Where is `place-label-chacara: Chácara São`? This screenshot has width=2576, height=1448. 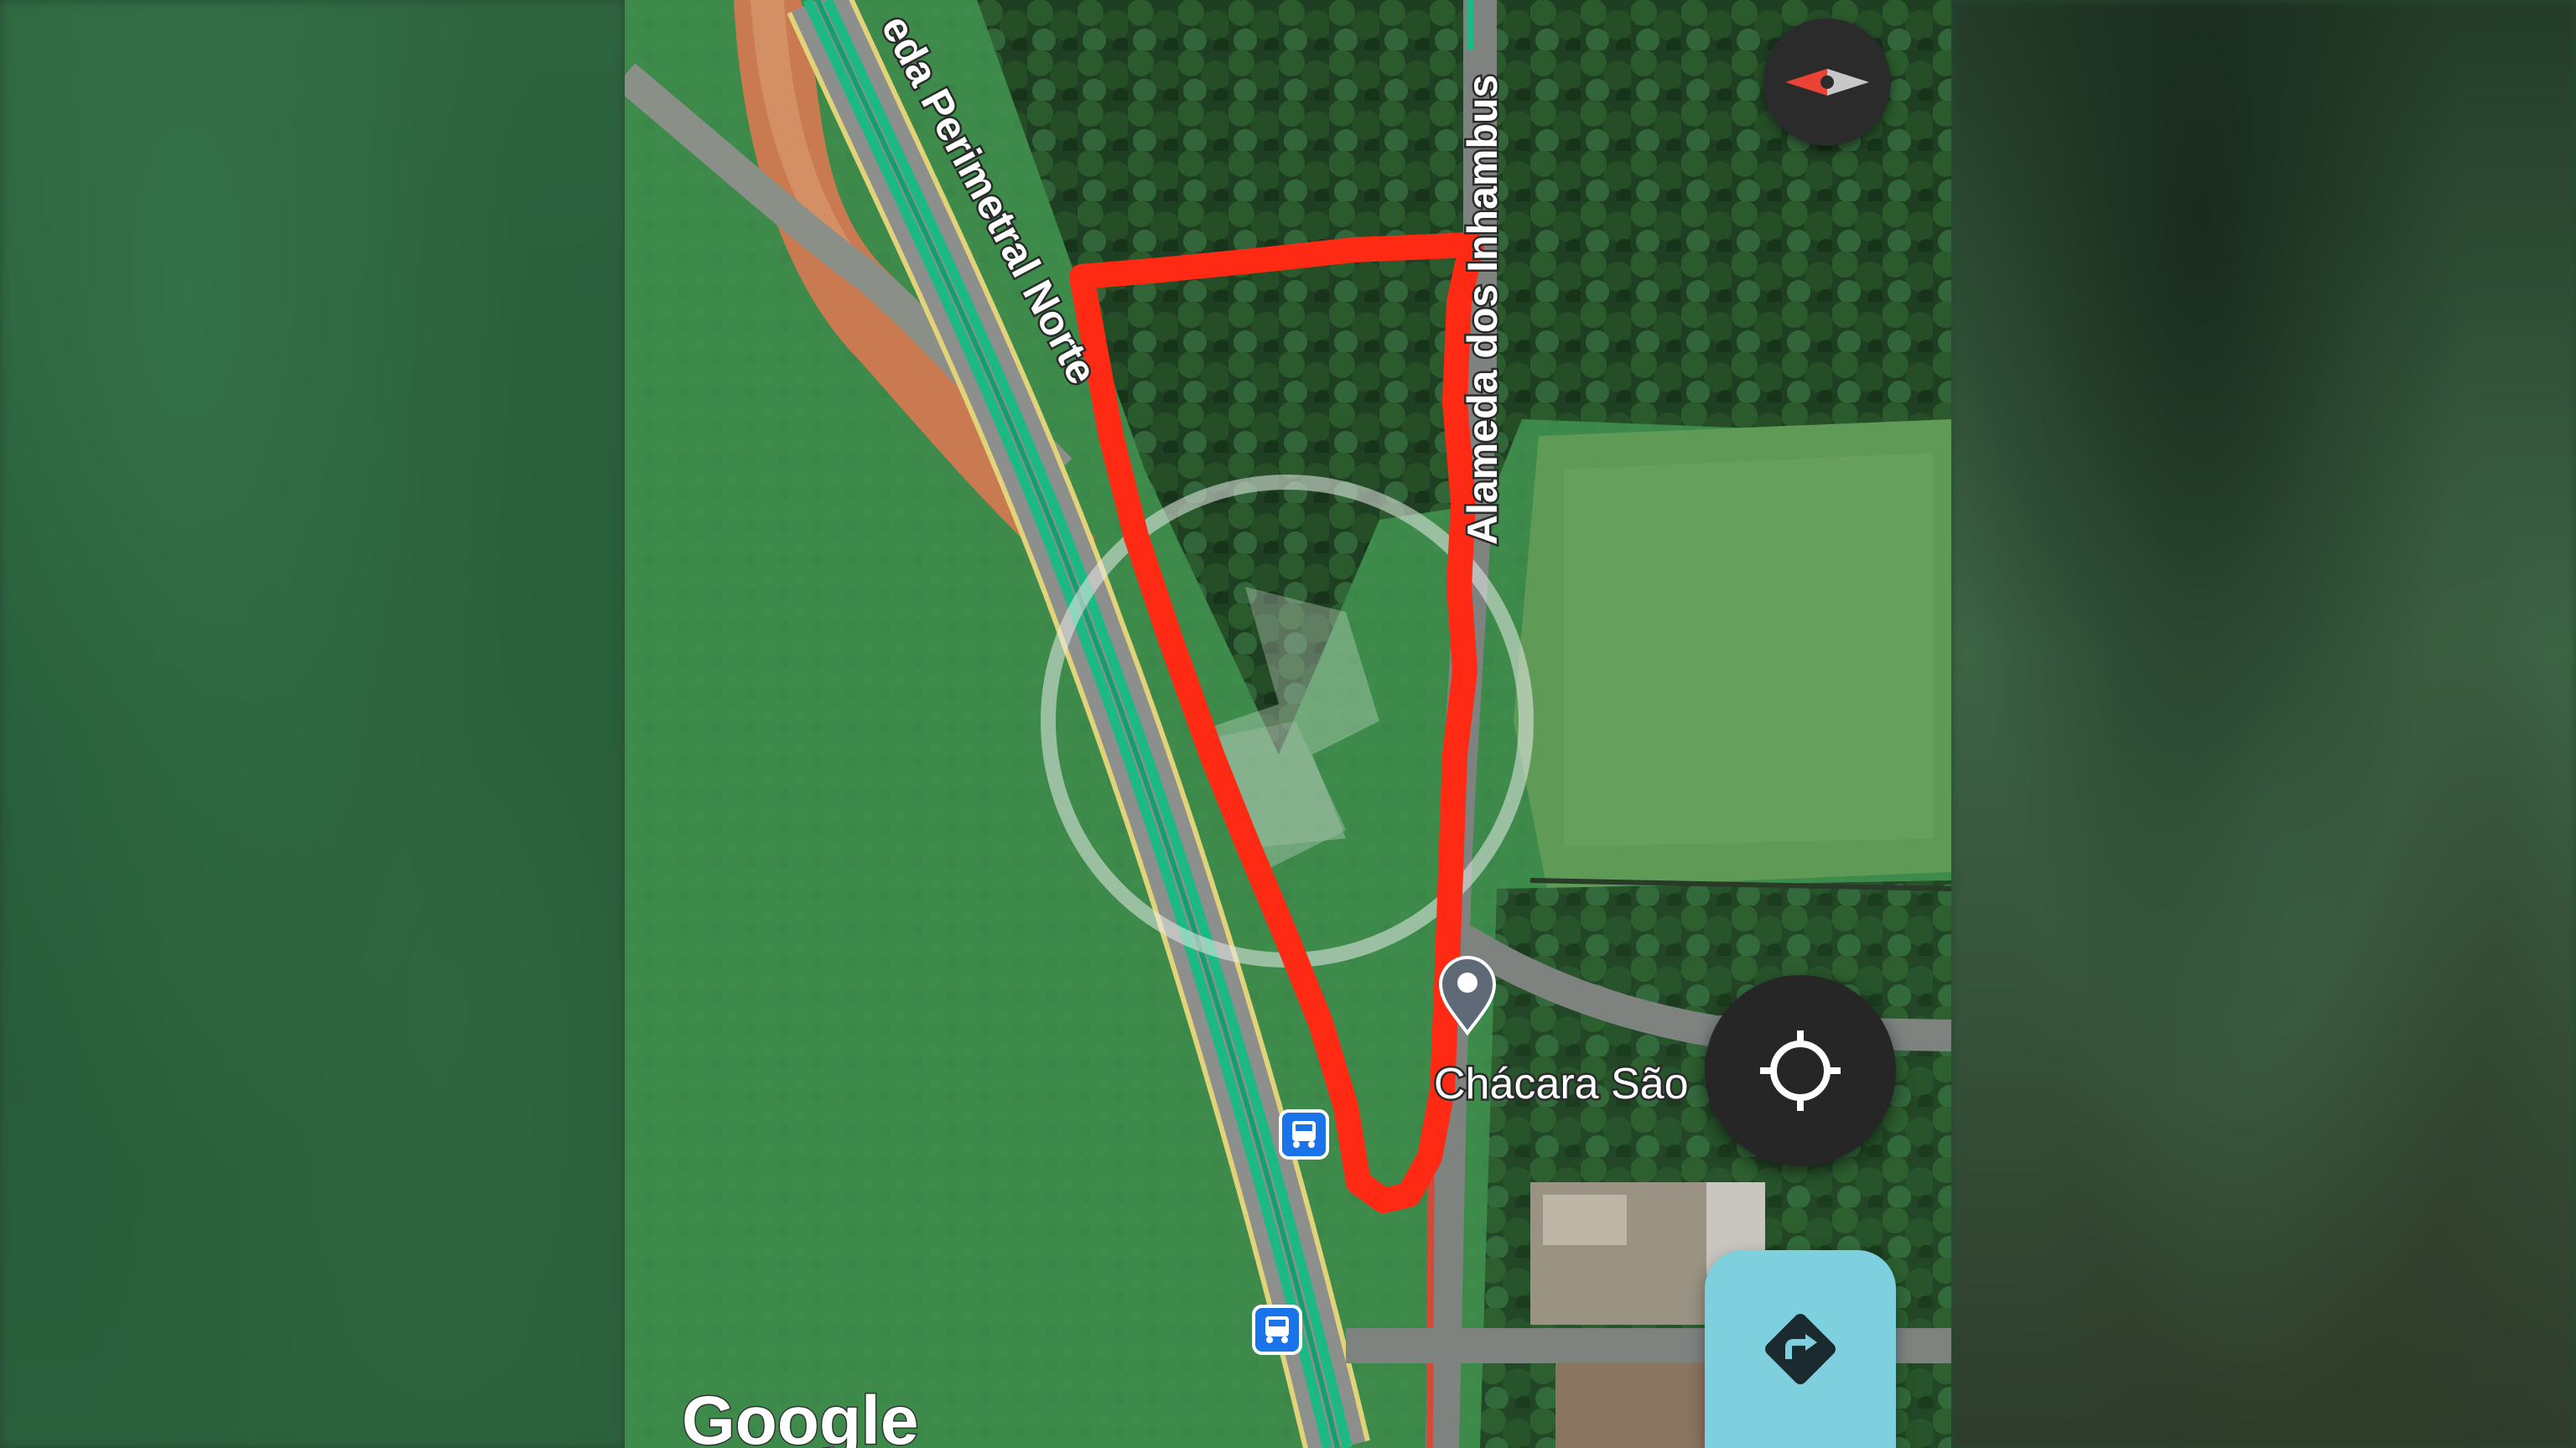
place-label-chacara: Chácara São is located at coordinates (1561, 1084).